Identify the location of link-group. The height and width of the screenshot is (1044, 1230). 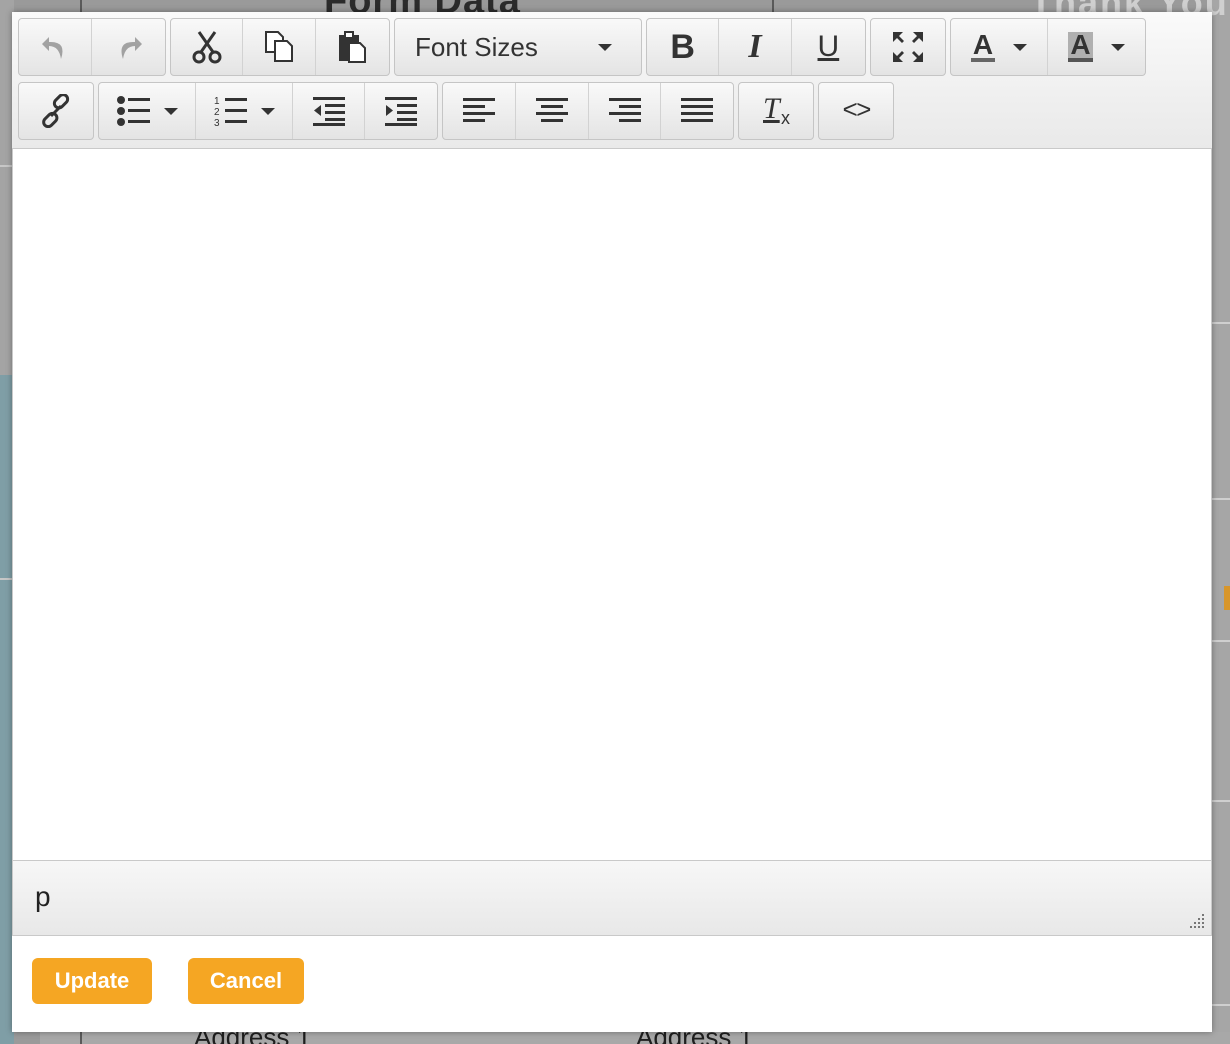
(56, 111).